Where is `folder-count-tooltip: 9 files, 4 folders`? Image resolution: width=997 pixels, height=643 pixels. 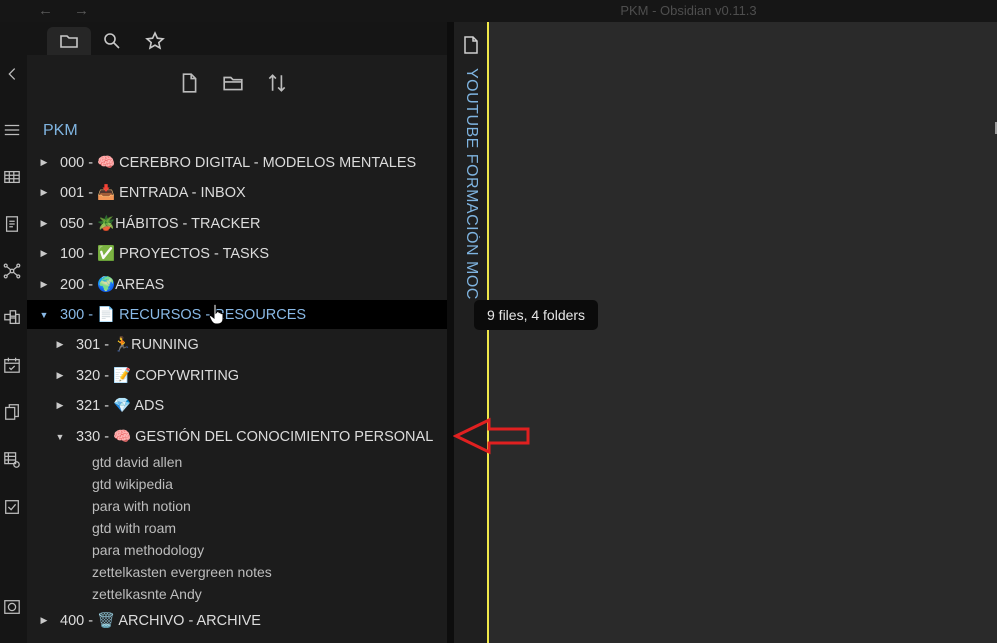
folder-count-tooltip: 9 files, 4 folders is located at coordinates (536, 315).